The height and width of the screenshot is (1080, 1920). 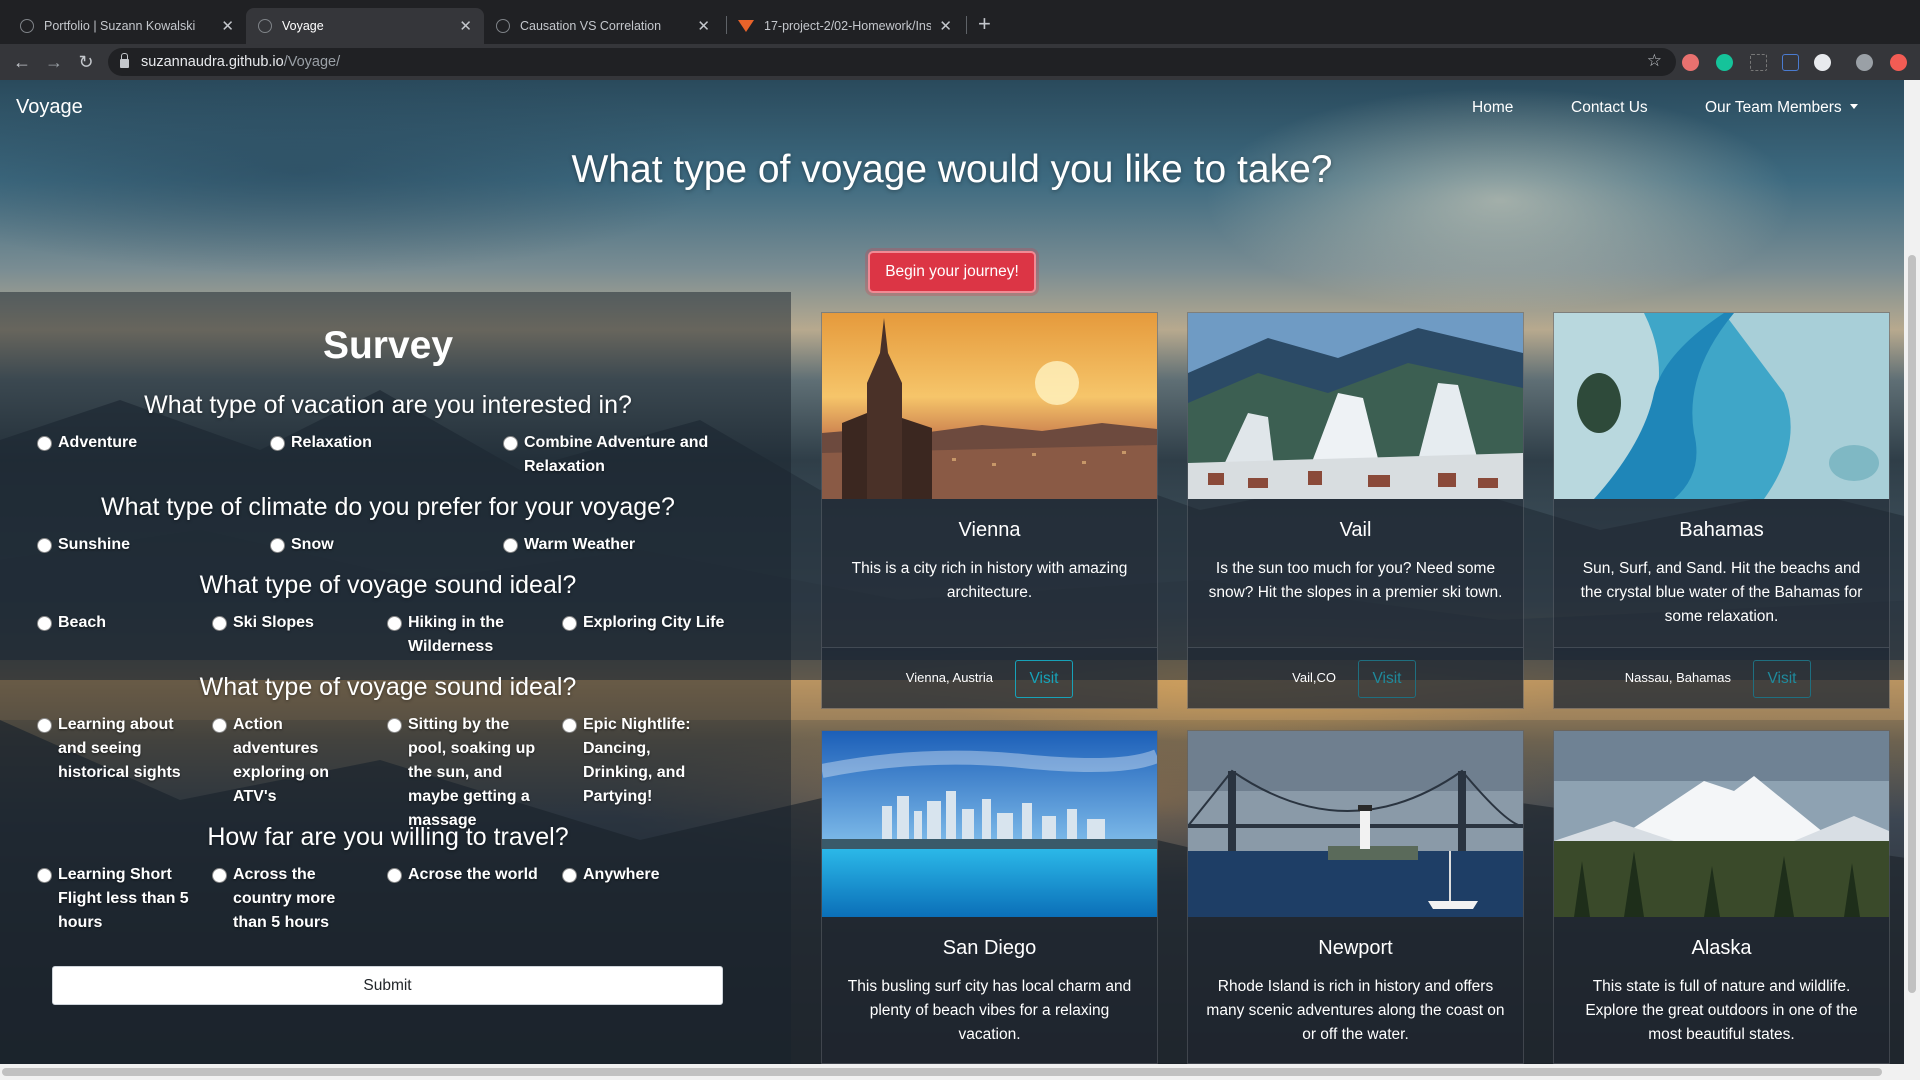 I want to click on visit-vienna-button: Visit, so click(x=1044, y=679).